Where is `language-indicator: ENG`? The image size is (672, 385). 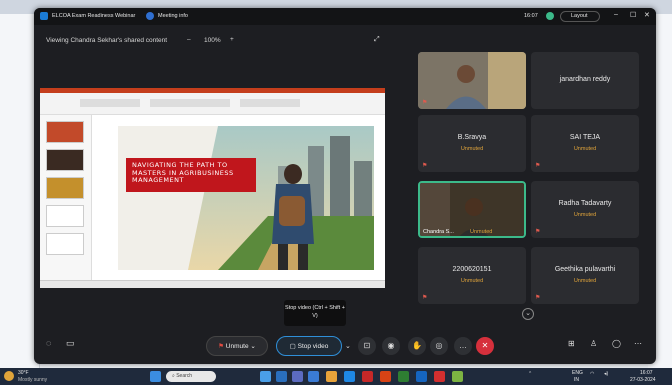 language-indicator: ENG is located at coordinates (577, 373).